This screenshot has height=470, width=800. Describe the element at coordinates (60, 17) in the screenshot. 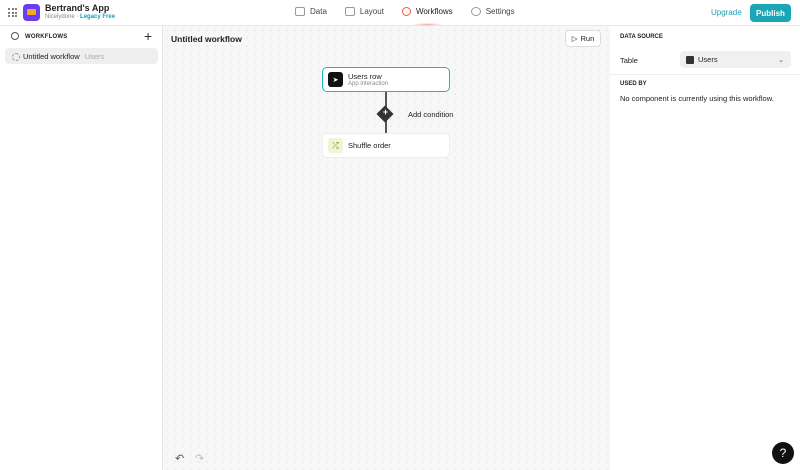

I see `org-name: Nicelydone` at that location.